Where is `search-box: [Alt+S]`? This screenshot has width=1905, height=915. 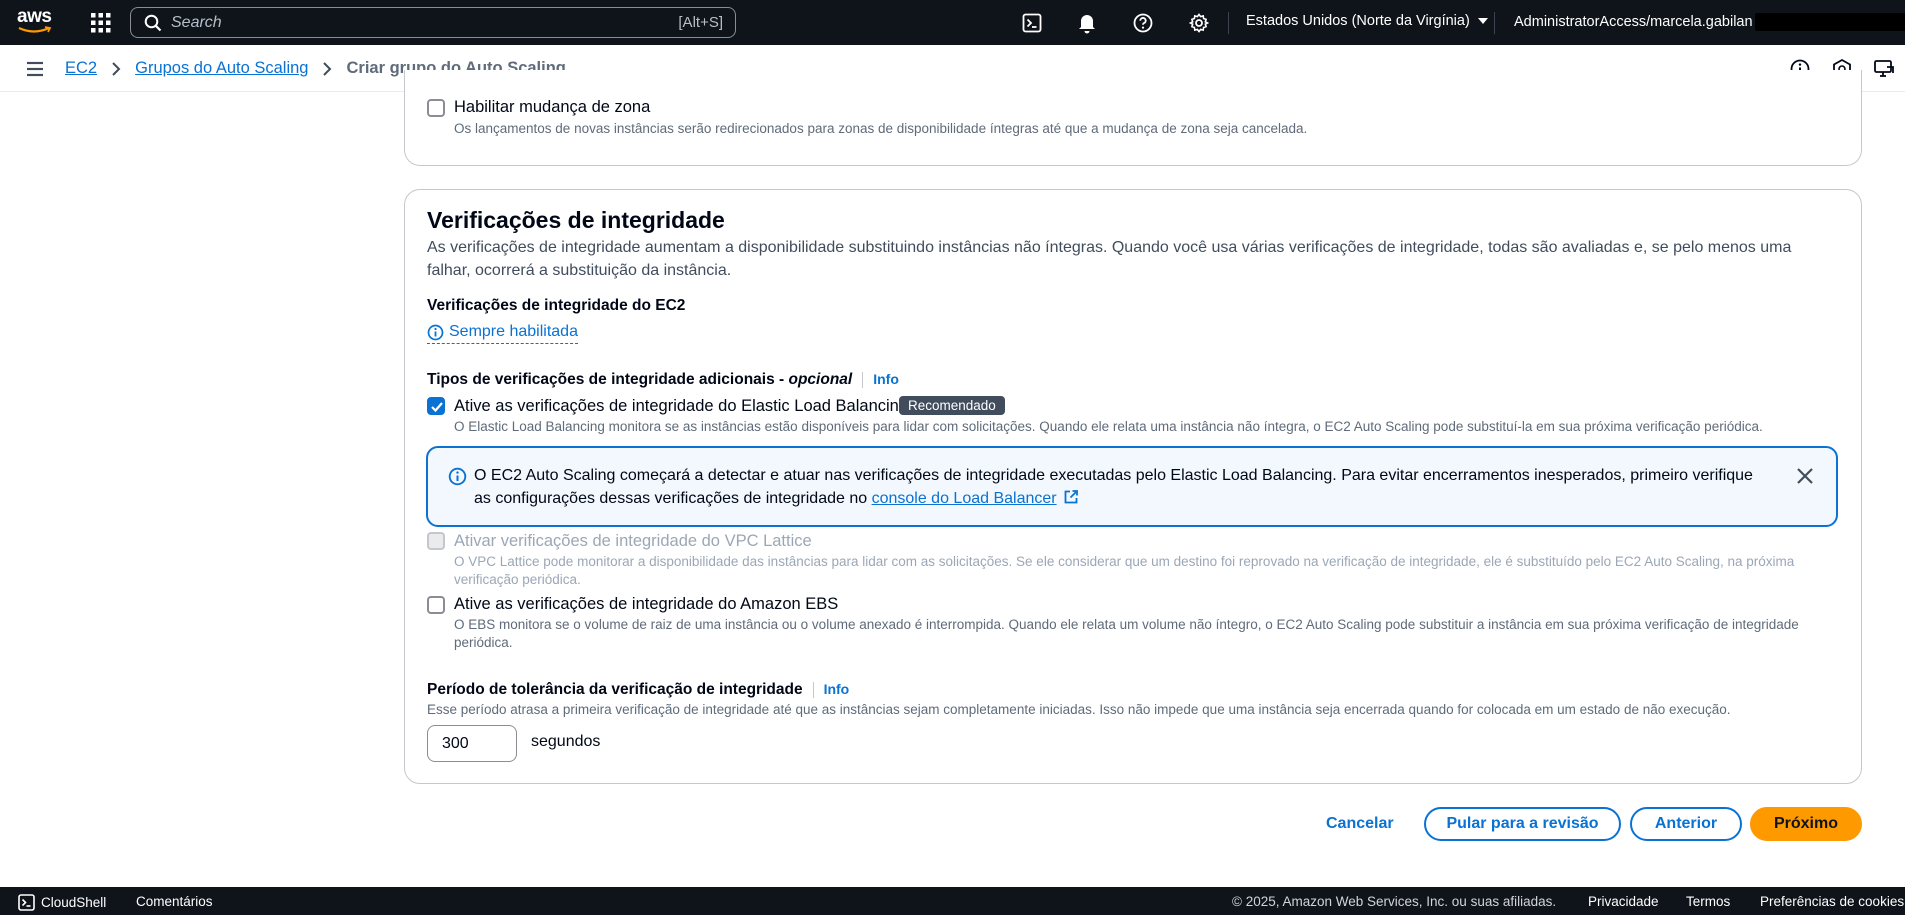
search-box: [Alt+S] is located at coordinates (433, 22).